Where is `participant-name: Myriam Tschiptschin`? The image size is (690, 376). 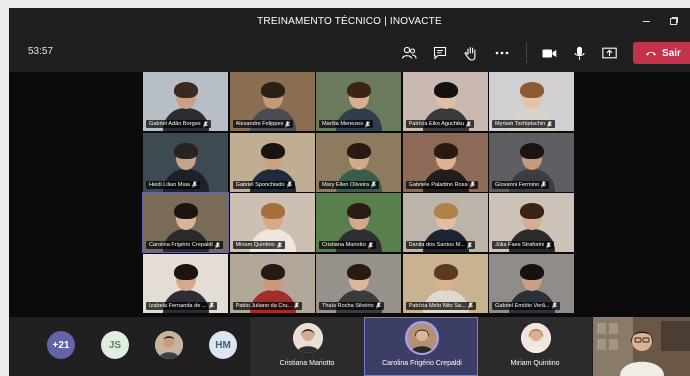
participant-name: Myriam Tschiptschin is located at coordinates (520, 124).